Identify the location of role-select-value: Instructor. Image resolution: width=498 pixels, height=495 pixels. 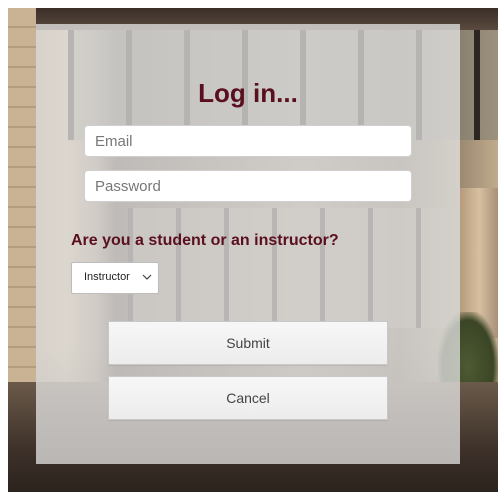
(107, 277).